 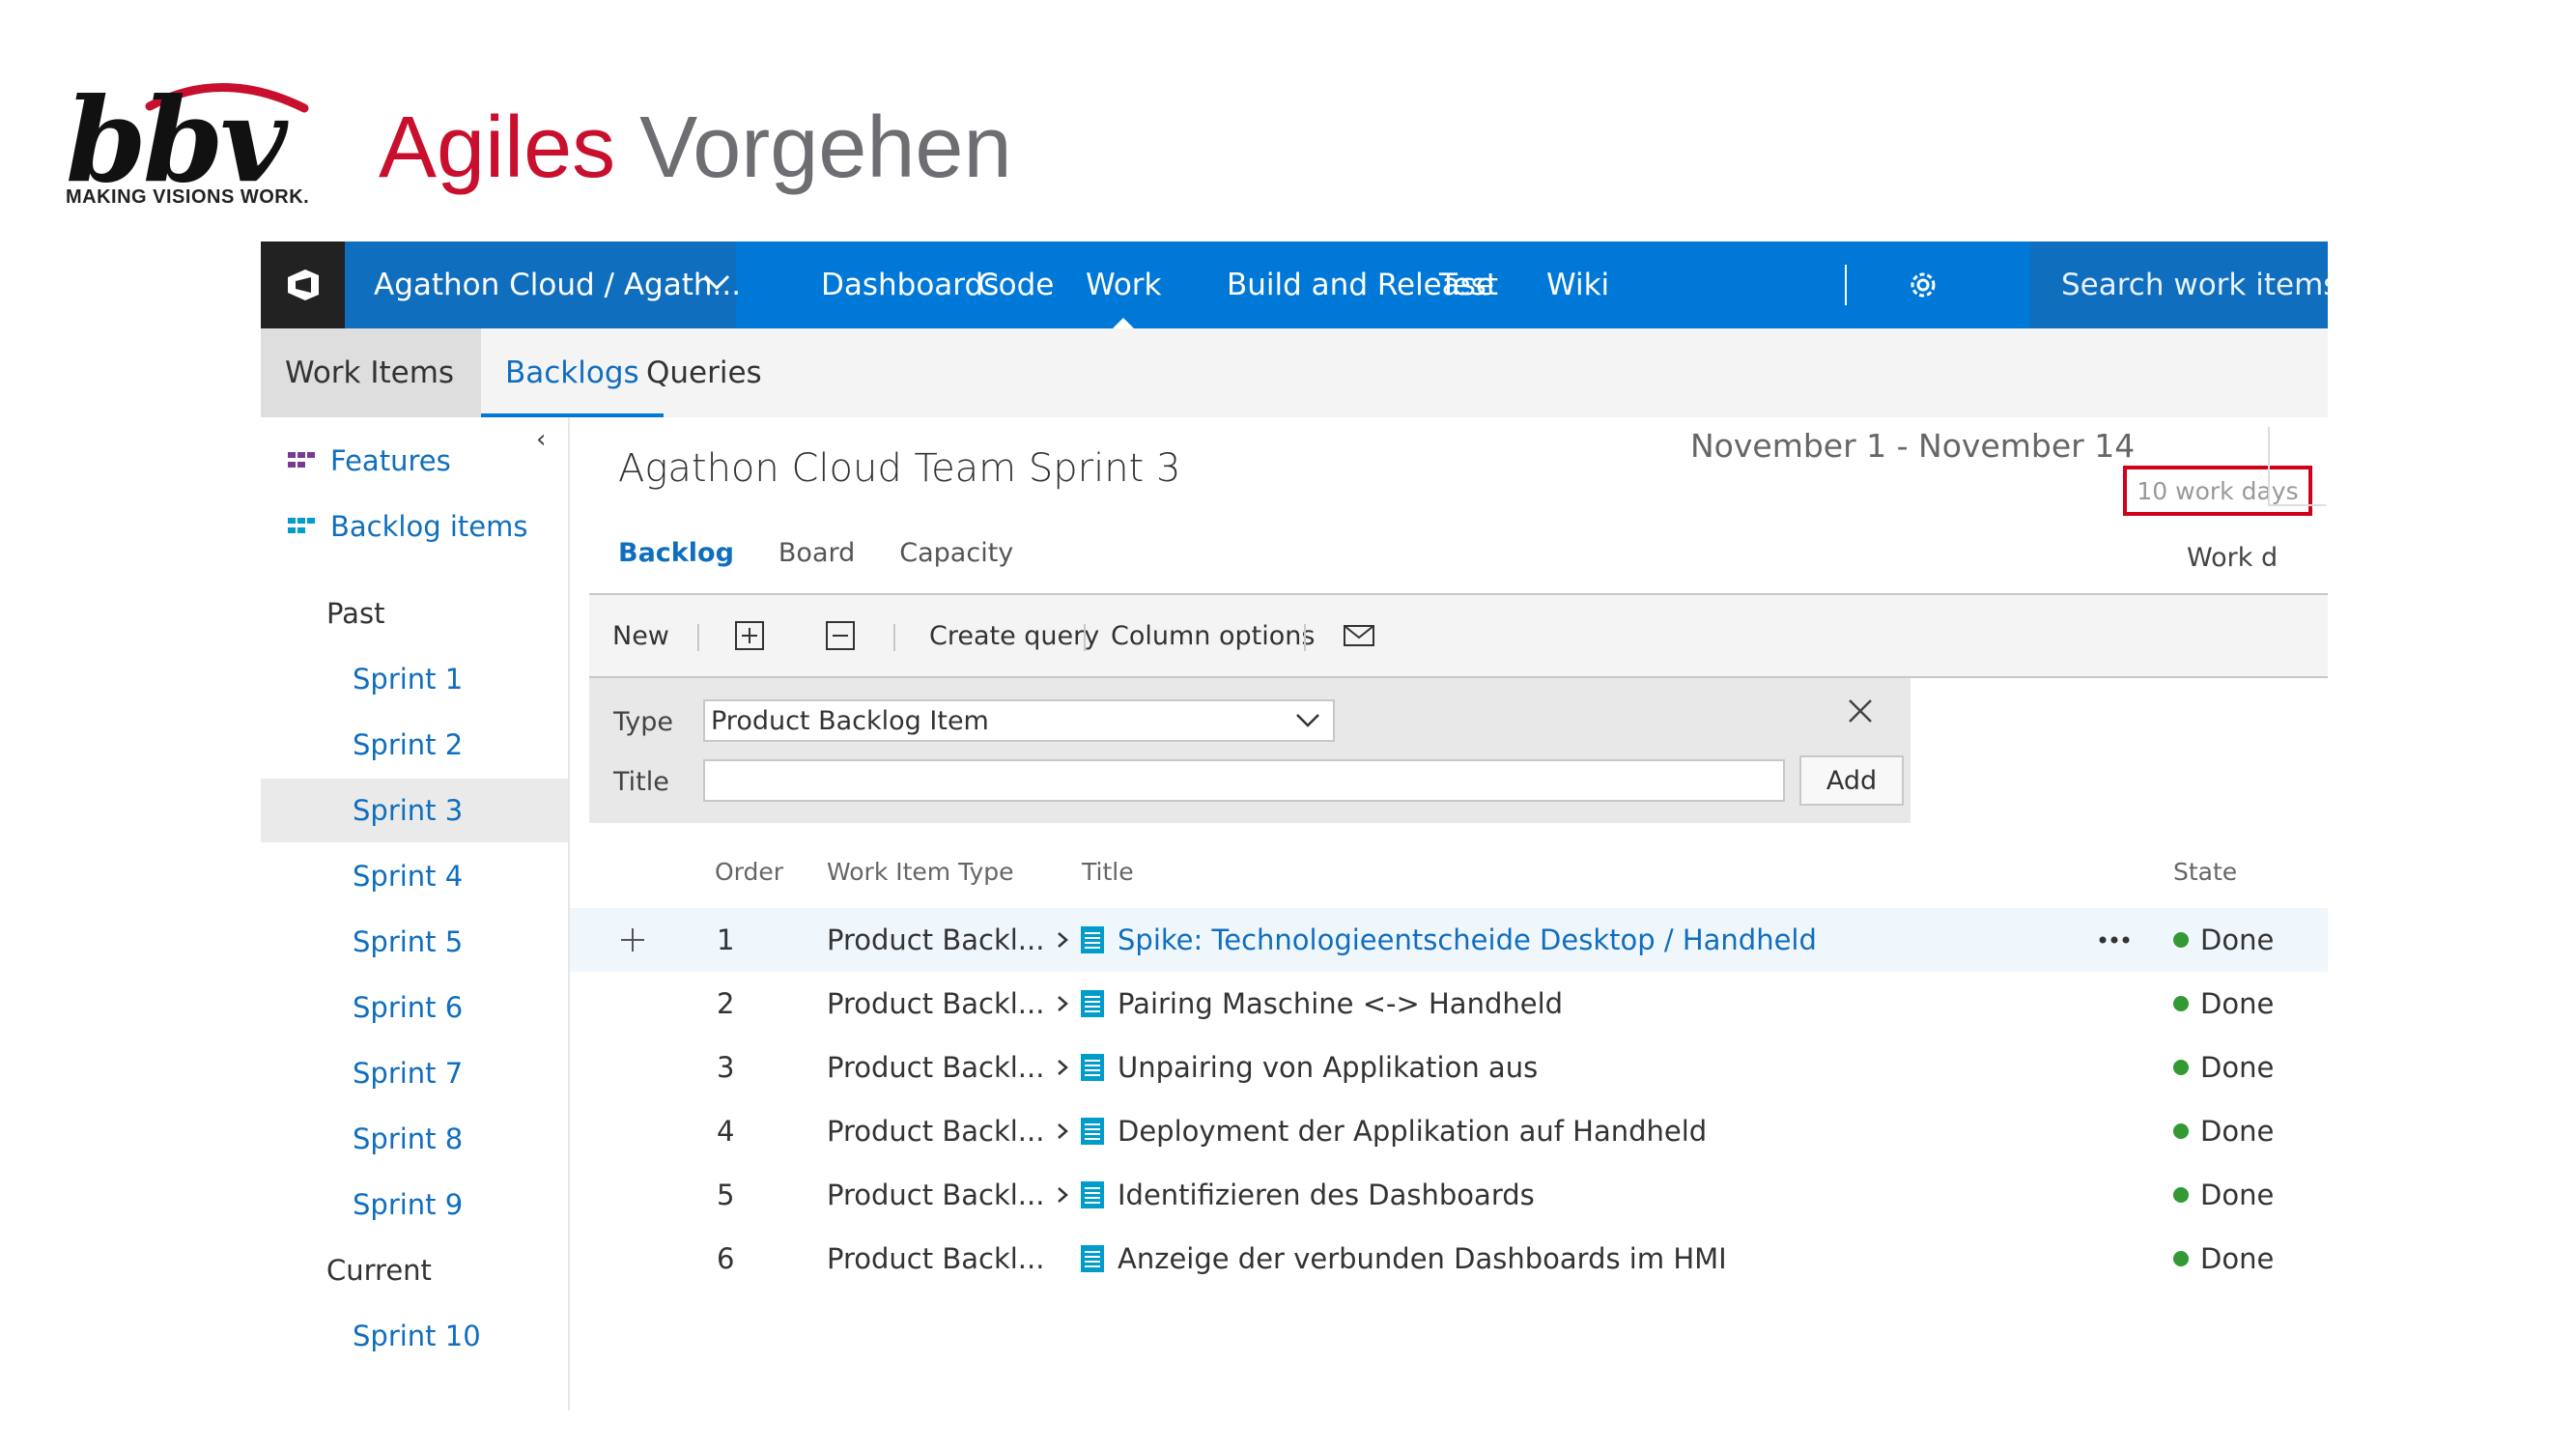 What do you see at coordinates (1468, 285) in the screenshot?
I see `nav-test: Test` at bounding box center [1468, 285].